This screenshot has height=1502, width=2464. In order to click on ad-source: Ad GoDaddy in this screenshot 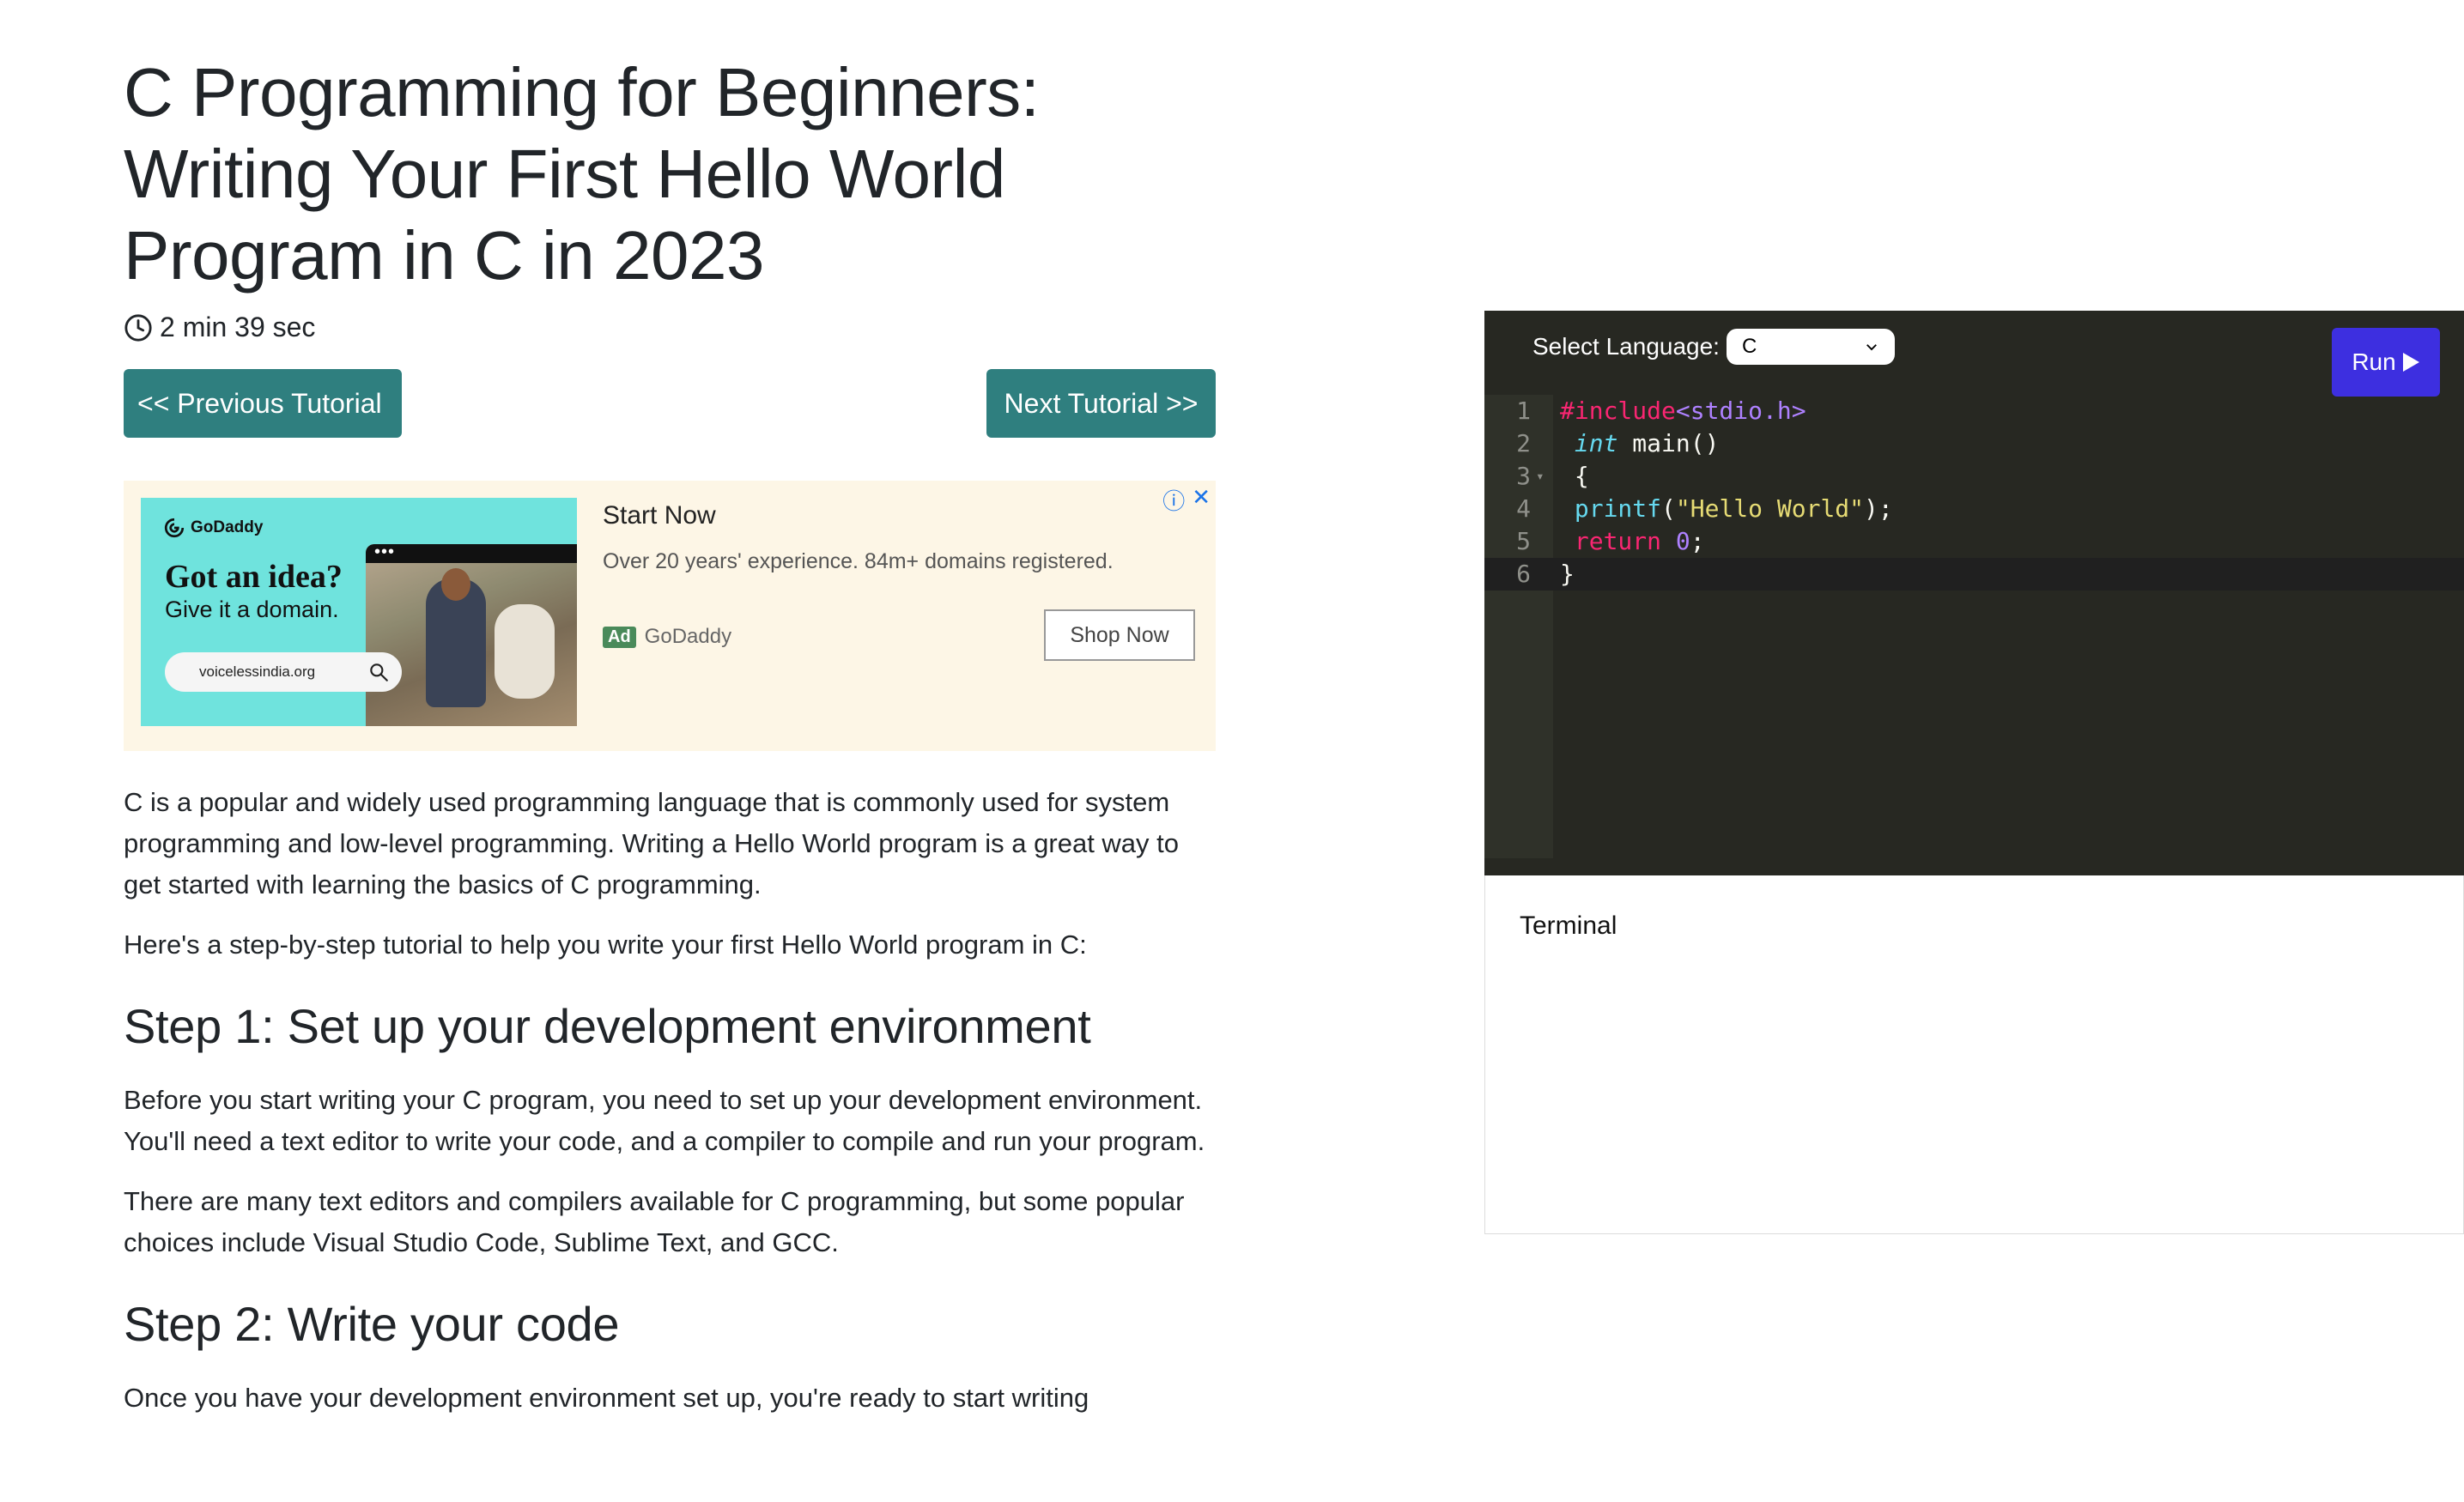, I will do `click(667, 637)`.